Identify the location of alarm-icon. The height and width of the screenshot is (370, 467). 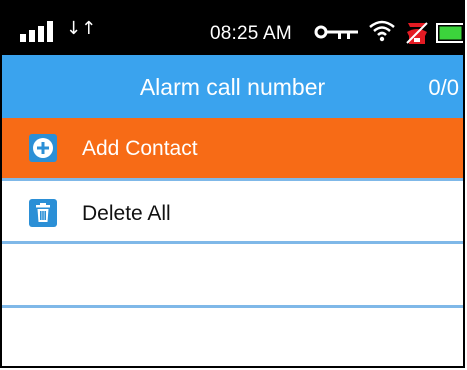
(417, 33).